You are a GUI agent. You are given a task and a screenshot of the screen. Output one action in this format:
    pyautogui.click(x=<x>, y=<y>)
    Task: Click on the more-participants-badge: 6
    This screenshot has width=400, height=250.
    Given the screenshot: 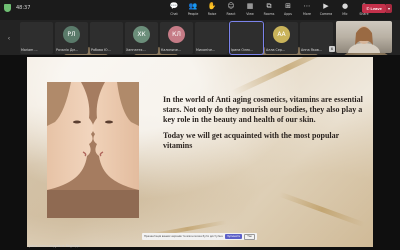 What is the action you would take?
    pyautogui.click(x=332, y=49)
    